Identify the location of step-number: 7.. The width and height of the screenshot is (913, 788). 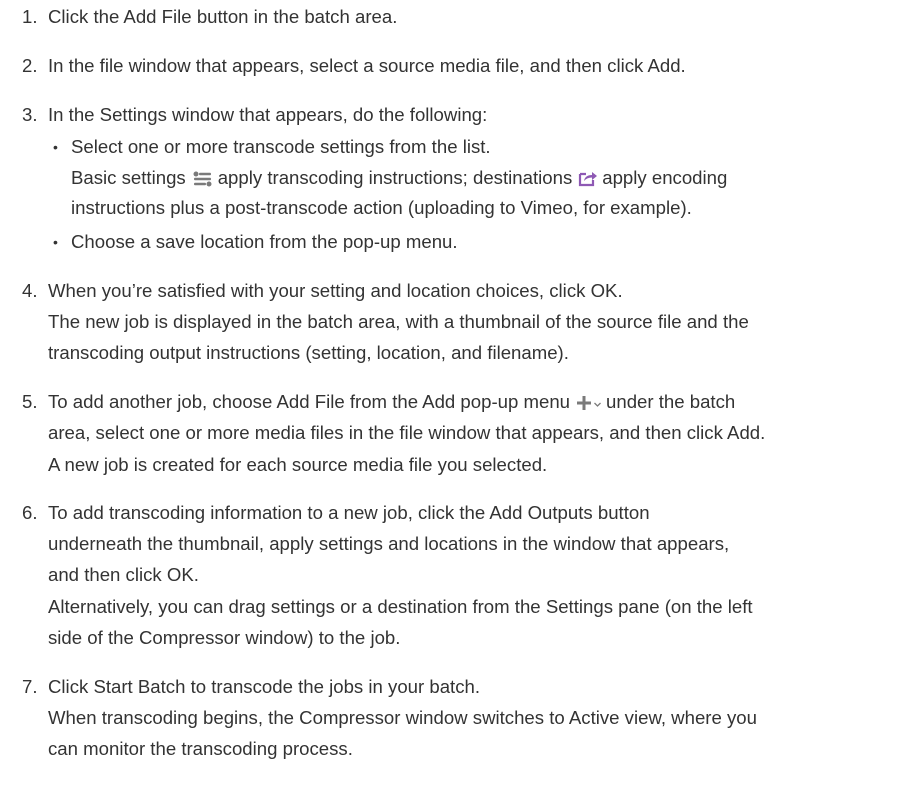
(30, 686).